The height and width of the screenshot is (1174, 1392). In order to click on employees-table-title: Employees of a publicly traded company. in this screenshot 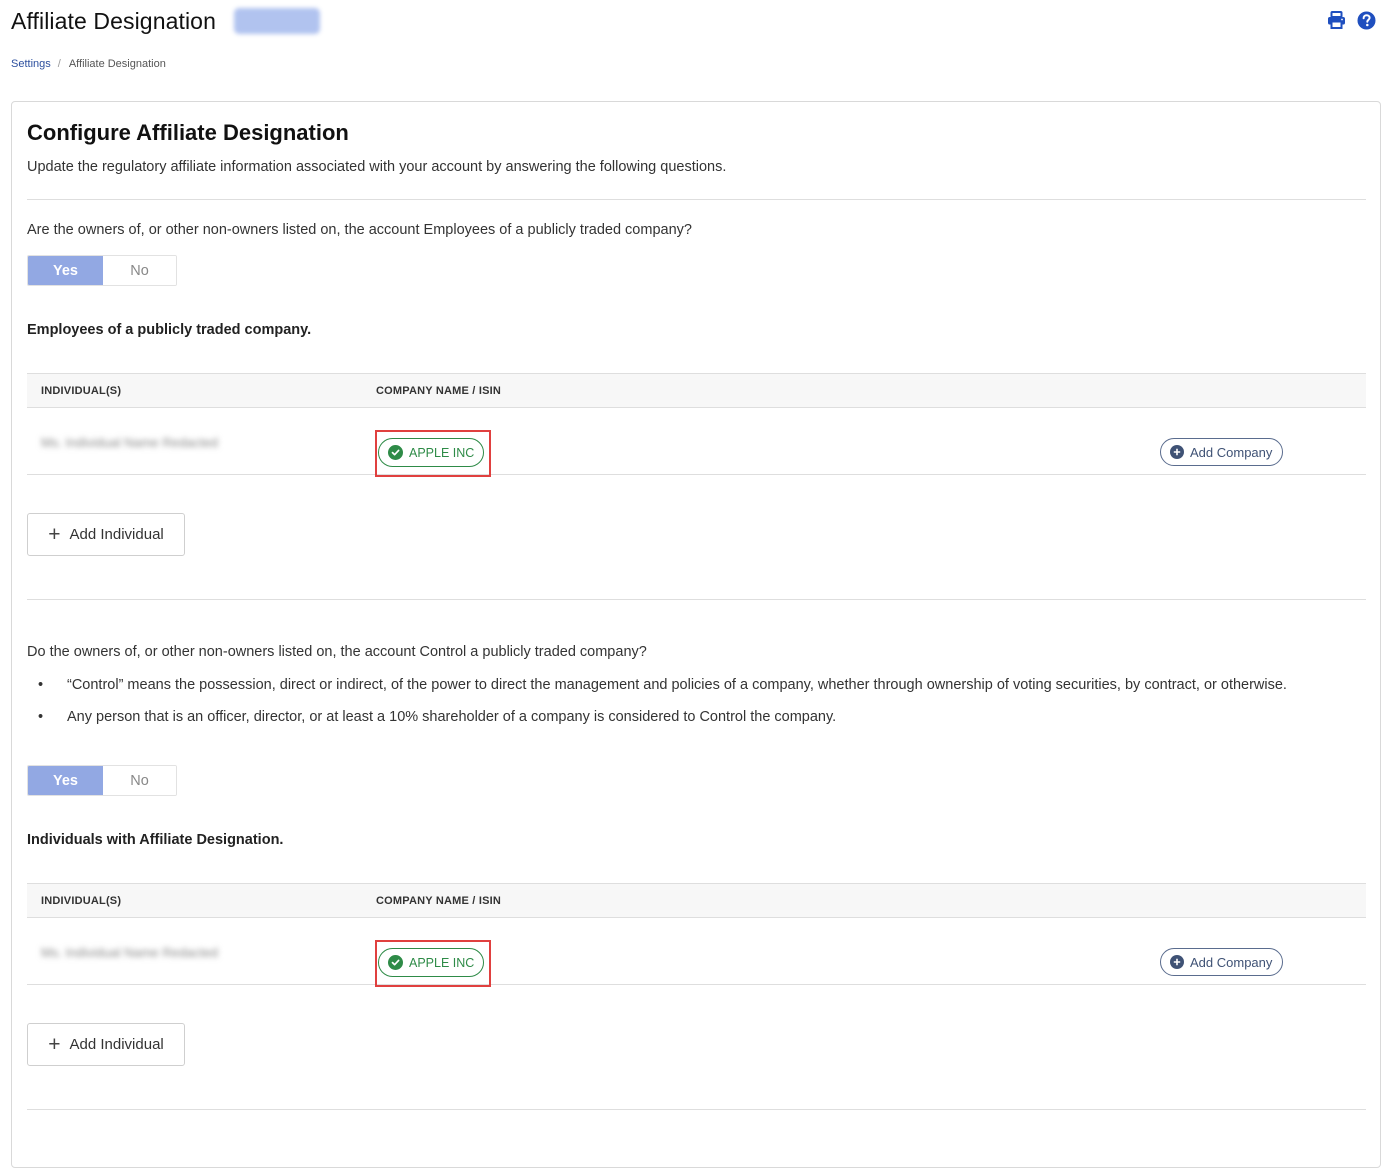, I will do `click(169, 330)`.